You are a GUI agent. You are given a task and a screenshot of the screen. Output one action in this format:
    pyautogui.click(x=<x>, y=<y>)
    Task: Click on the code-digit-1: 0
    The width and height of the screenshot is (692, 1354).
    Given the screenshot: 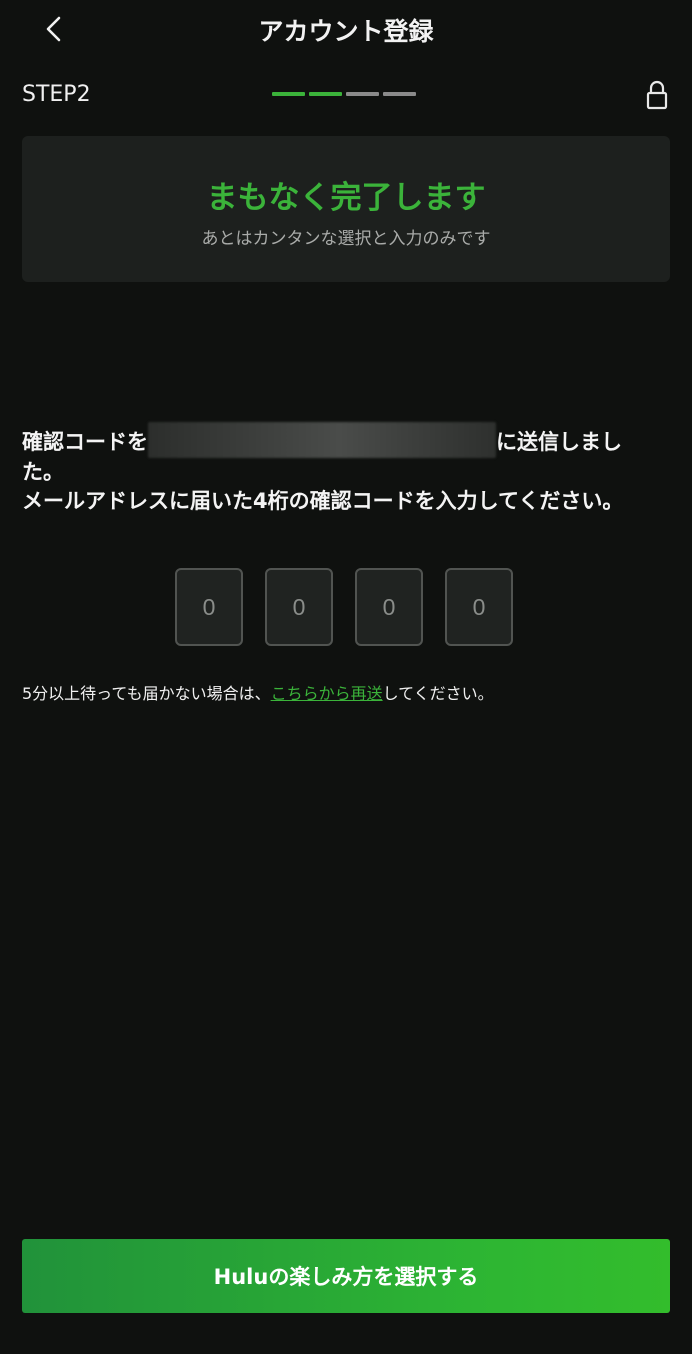 What is the action you would take?
    pyautogui.click(x=209, y=607)
    